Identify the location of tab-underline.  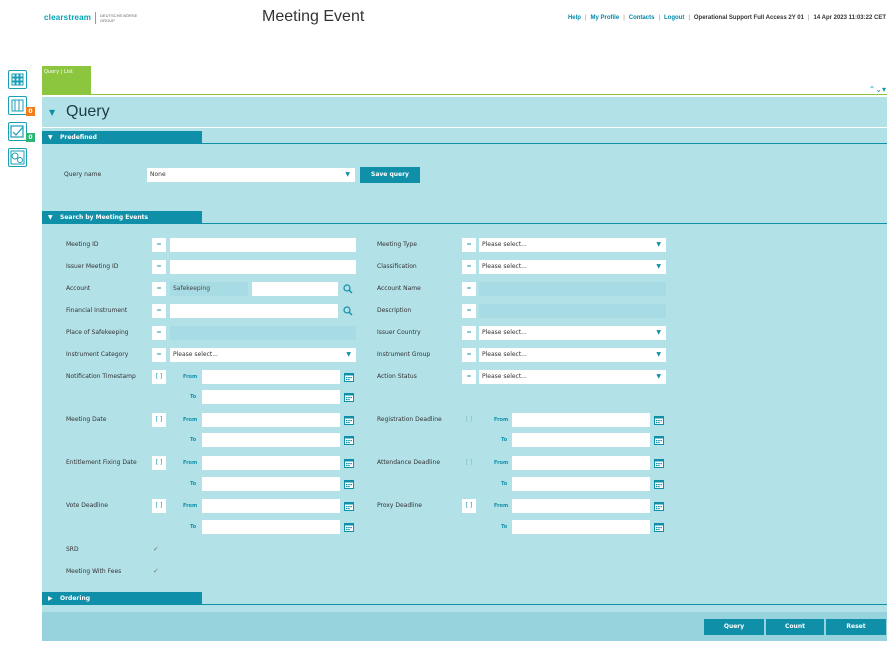
(464, 94).